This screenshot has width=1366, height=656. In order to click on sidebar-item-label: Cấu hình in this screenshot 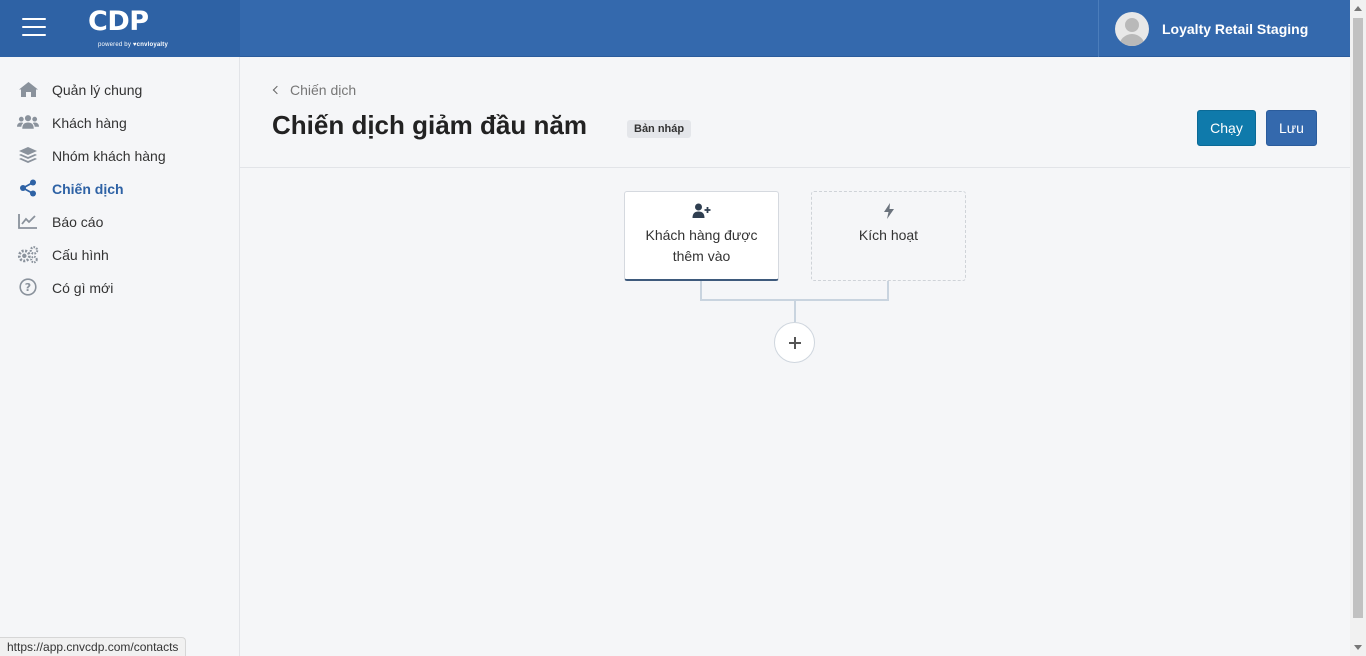, I will do `click(80, 254)`.